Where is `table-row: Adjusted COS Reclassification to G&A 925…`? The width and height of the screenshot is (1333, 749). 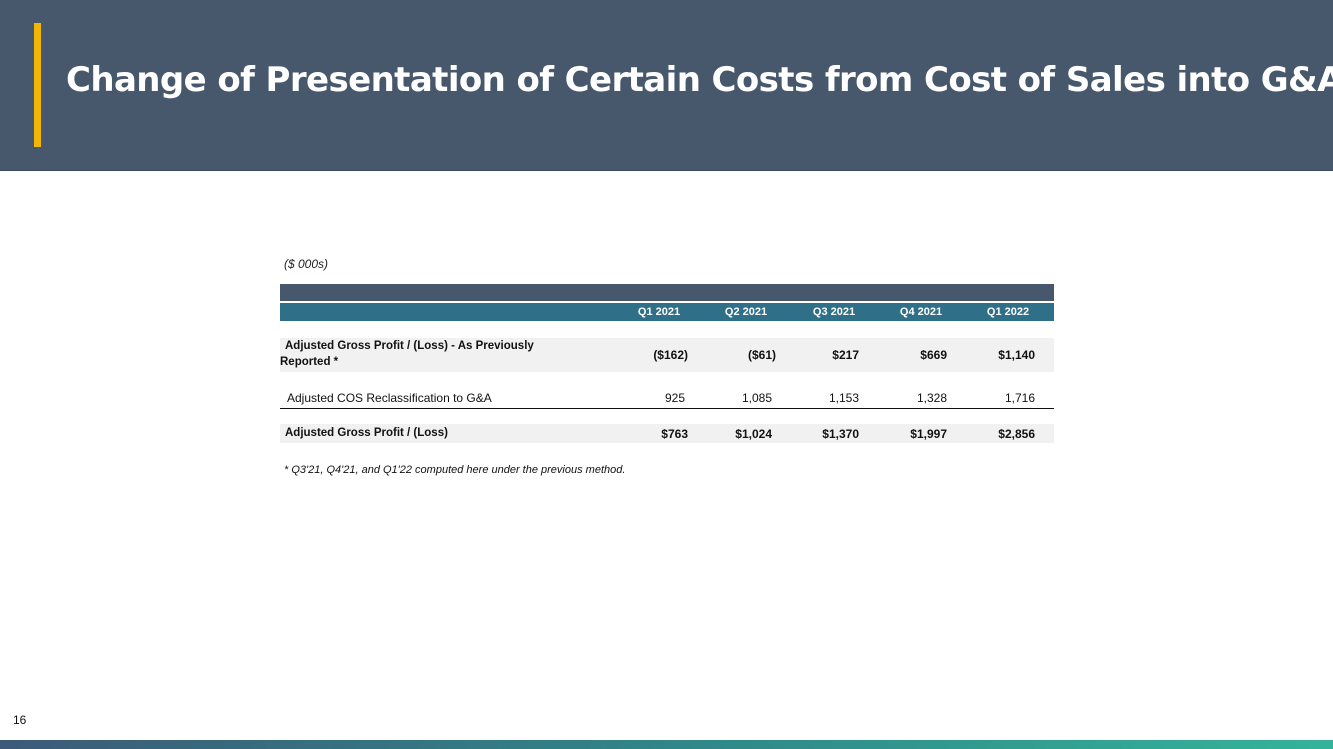
table-row: Adjusted COS Reclassification to G&A 925… is located at coordinates (667, 398).